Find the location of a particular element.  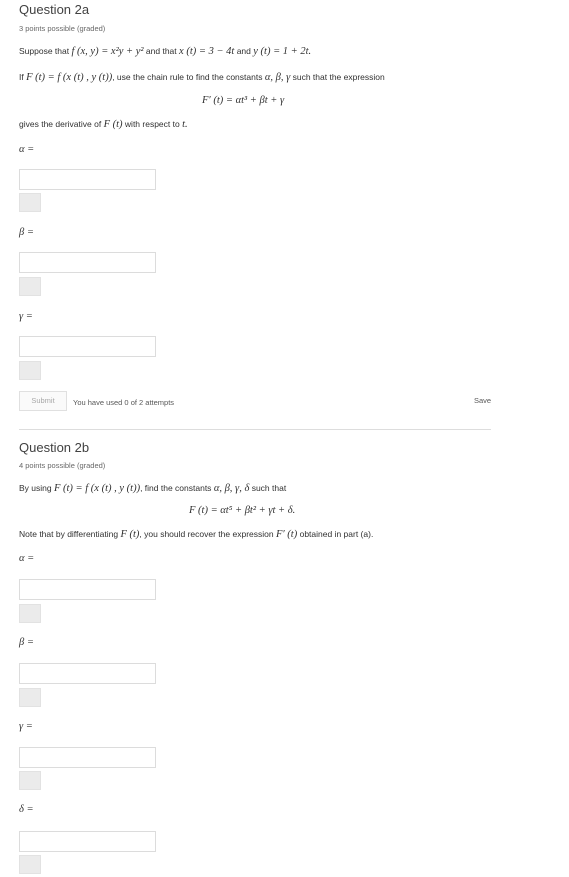

question-2b-title: Question 2b is located at coordinates (54, 447).